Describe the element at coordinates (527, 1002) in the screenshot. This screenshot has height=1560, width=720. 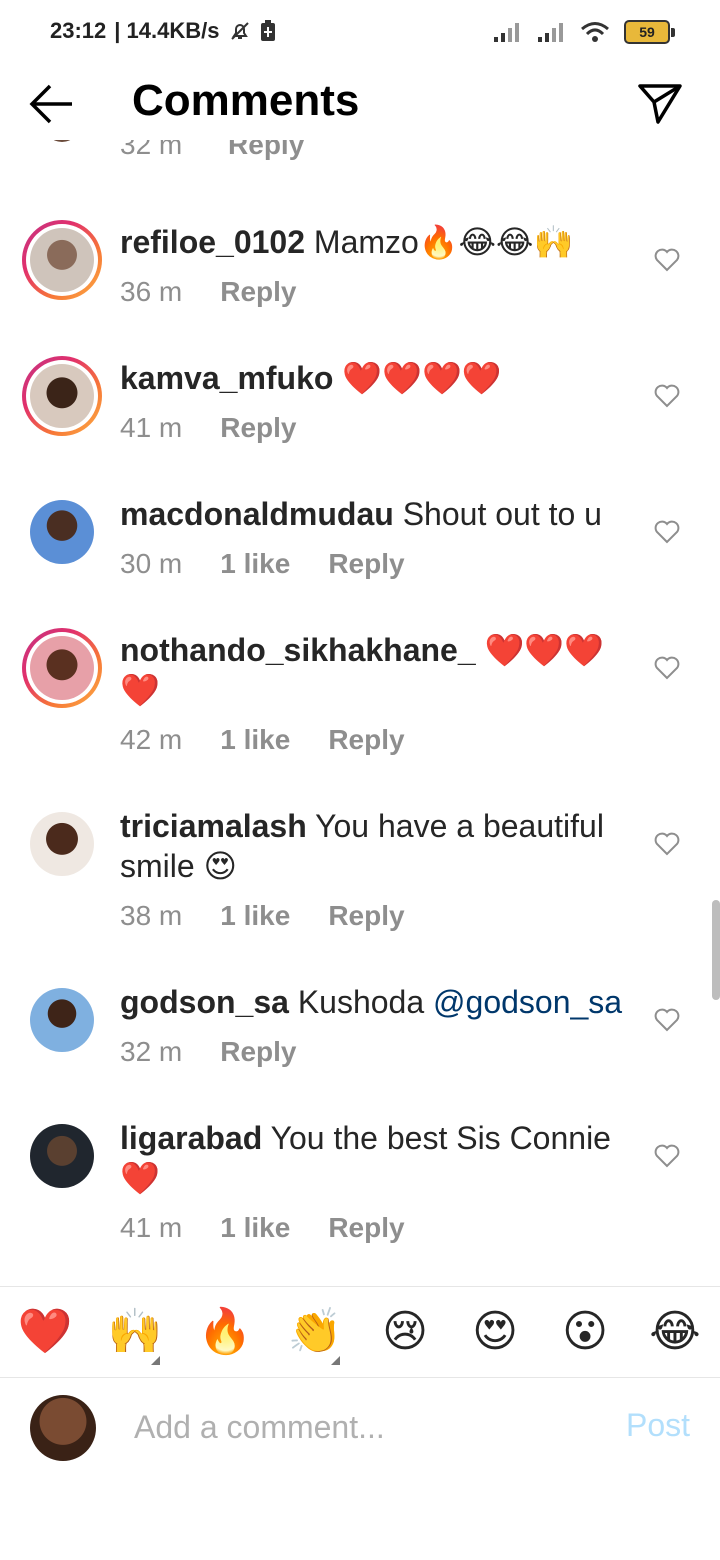
I see `mention-link: @godson_sa` at that location.